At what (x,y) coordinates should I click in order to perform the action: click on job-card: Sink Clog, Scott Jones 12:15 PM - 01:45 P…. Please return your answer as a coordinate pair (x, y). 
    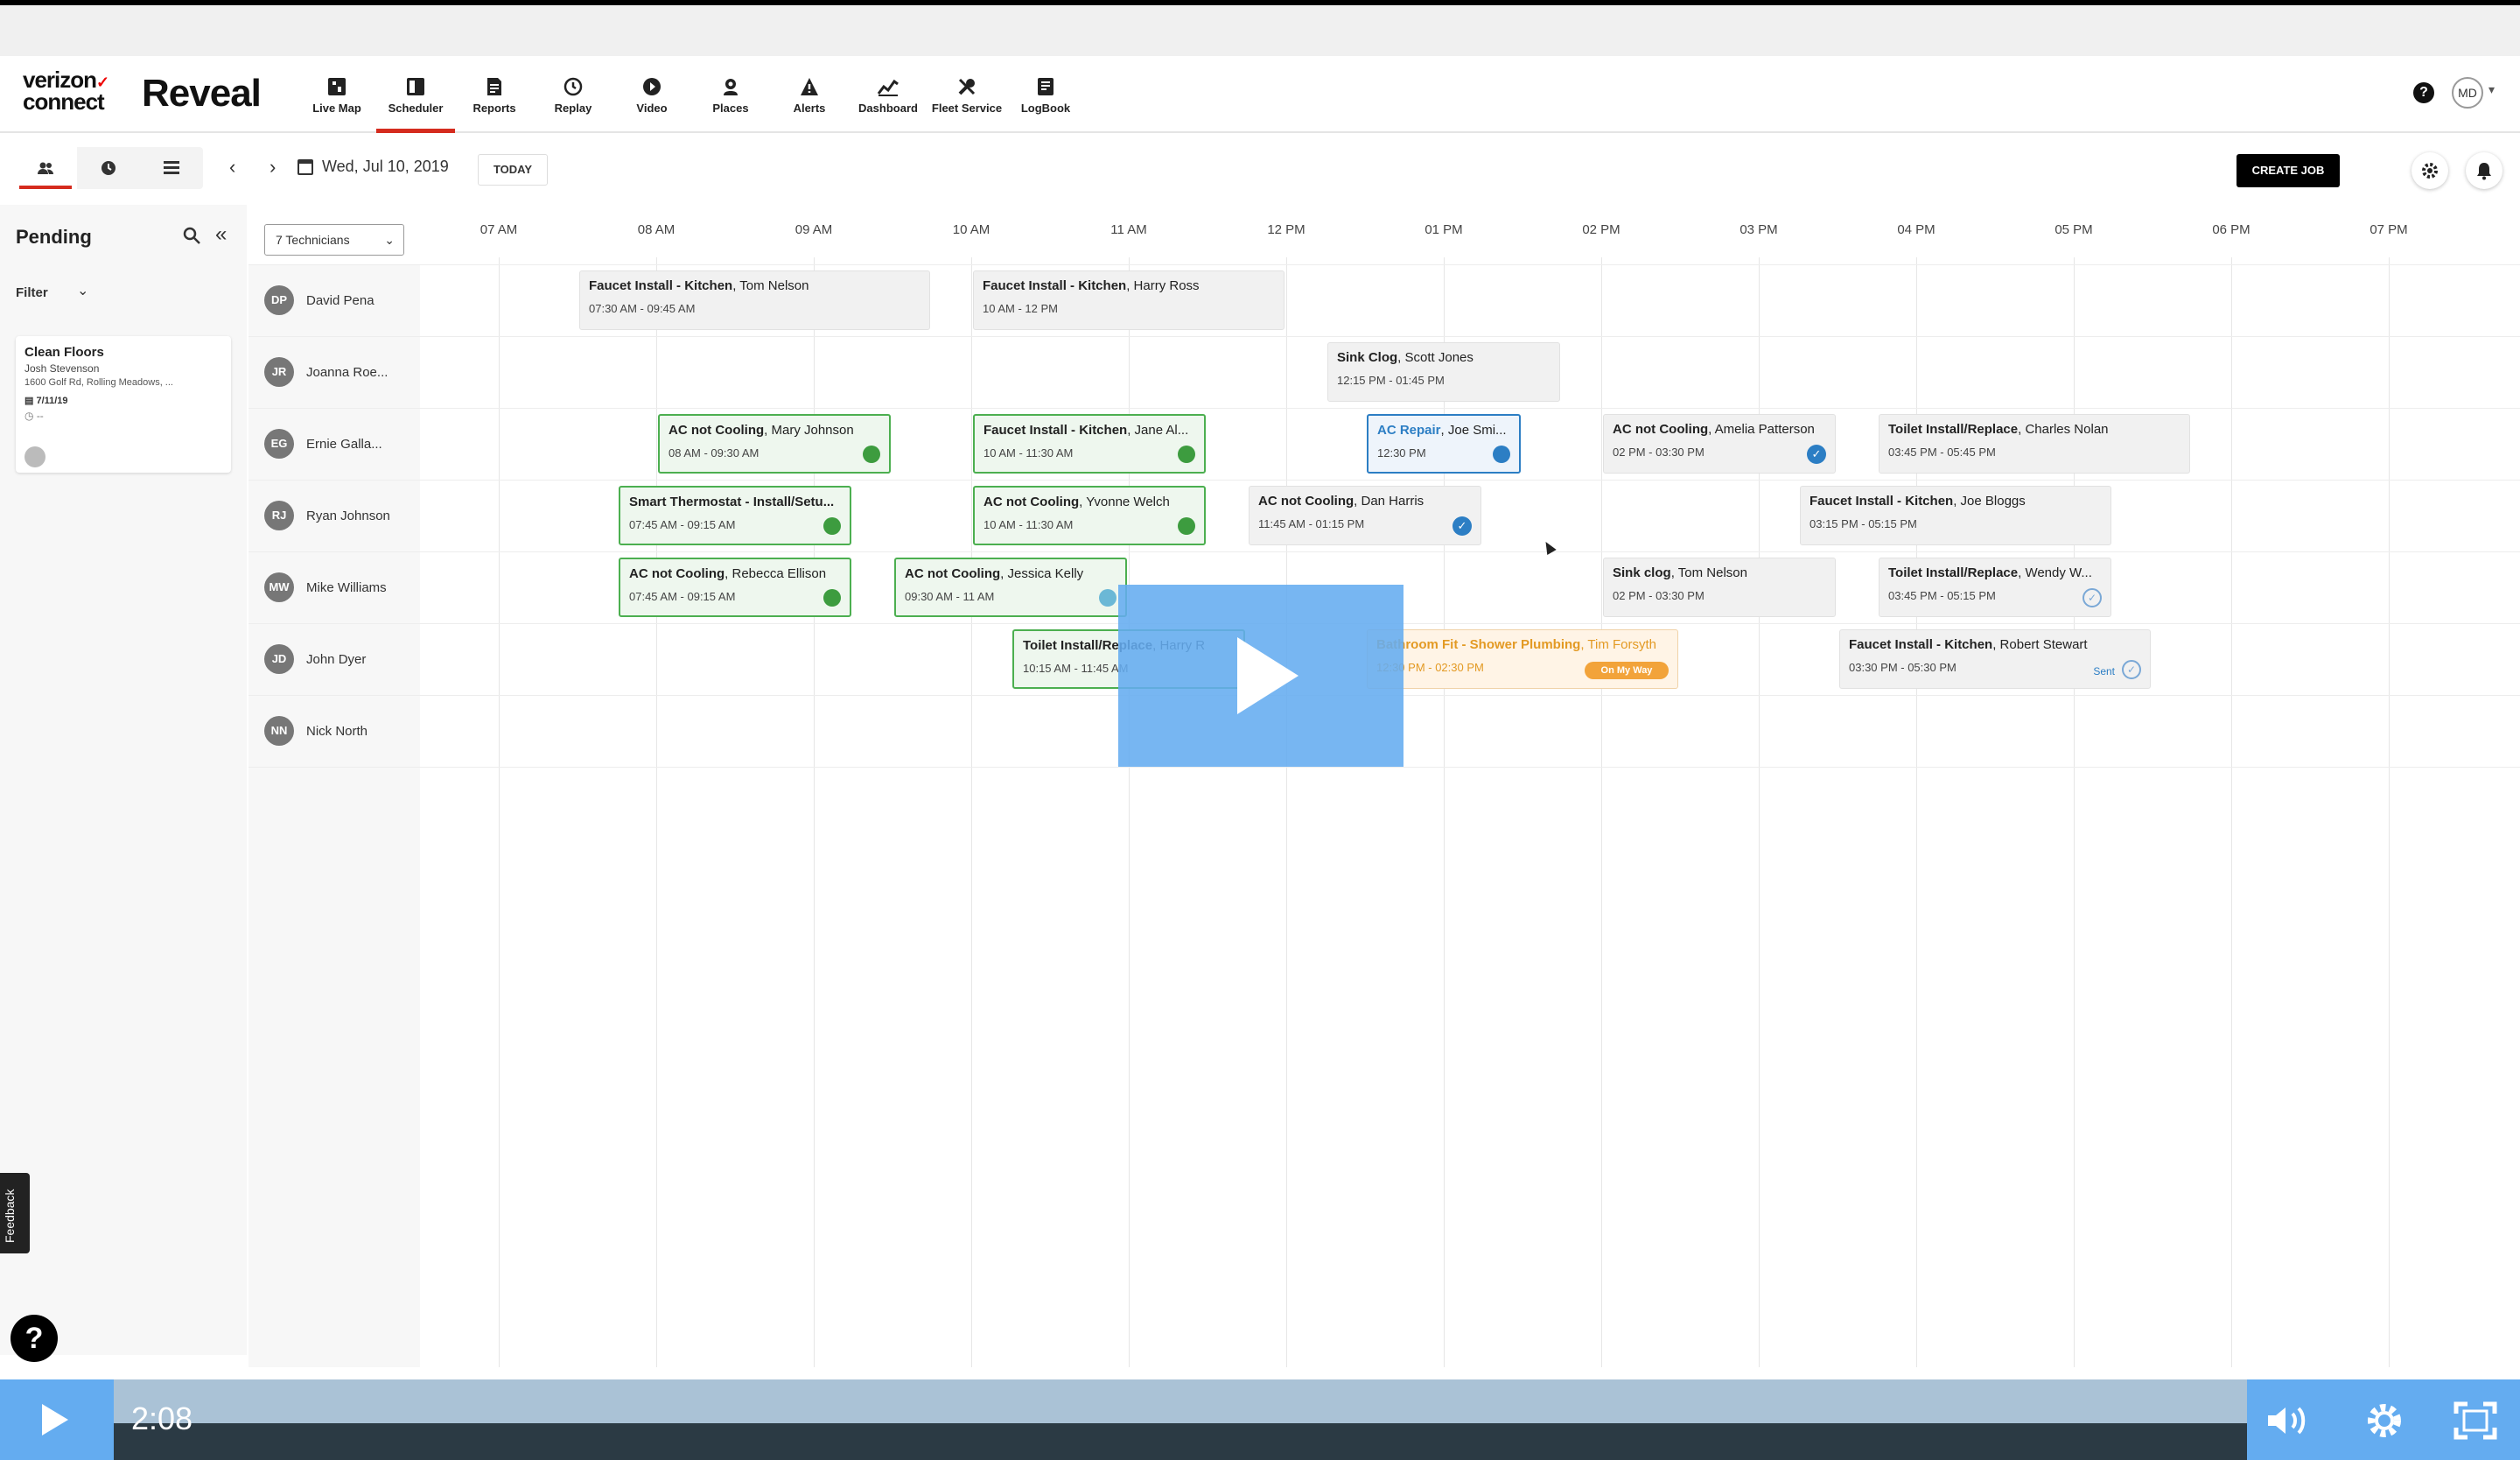
    Looking at the image, I should click on (1443, 372).